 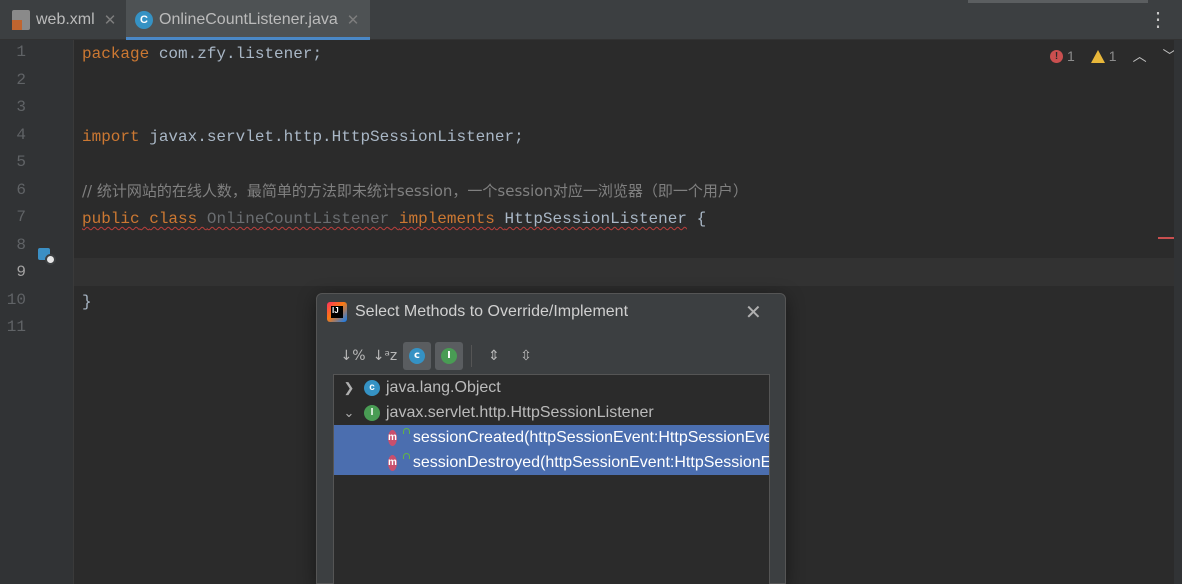 I want to click on import-path: javax.servlet.http.HttpSessionListener;, so click(x=331, y=137).